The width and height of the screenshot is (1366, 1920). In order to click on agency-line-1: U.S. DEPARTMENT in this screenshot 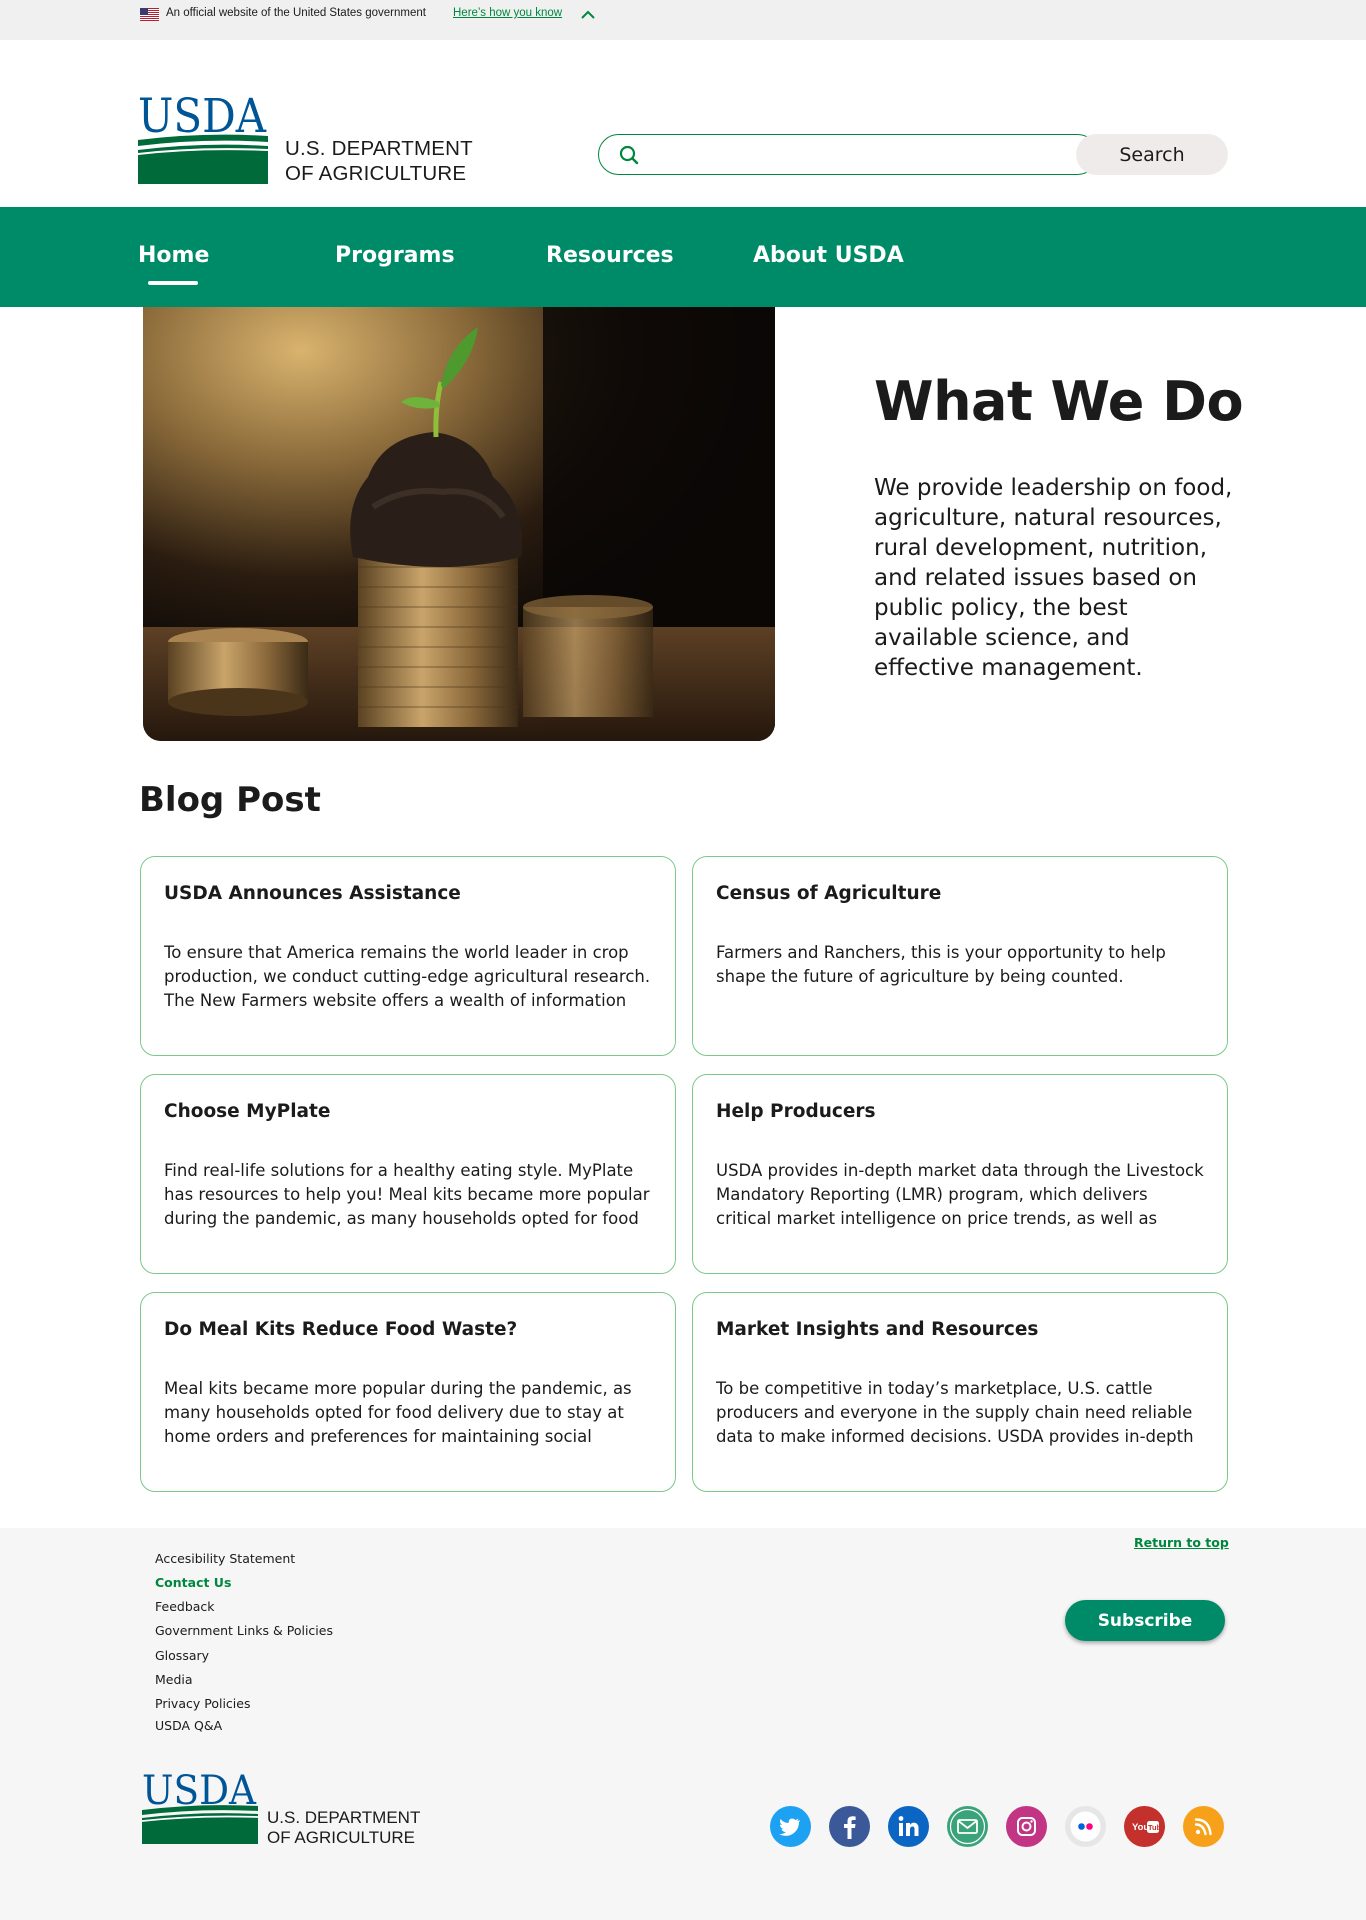, I will do `click(379, 148)`.